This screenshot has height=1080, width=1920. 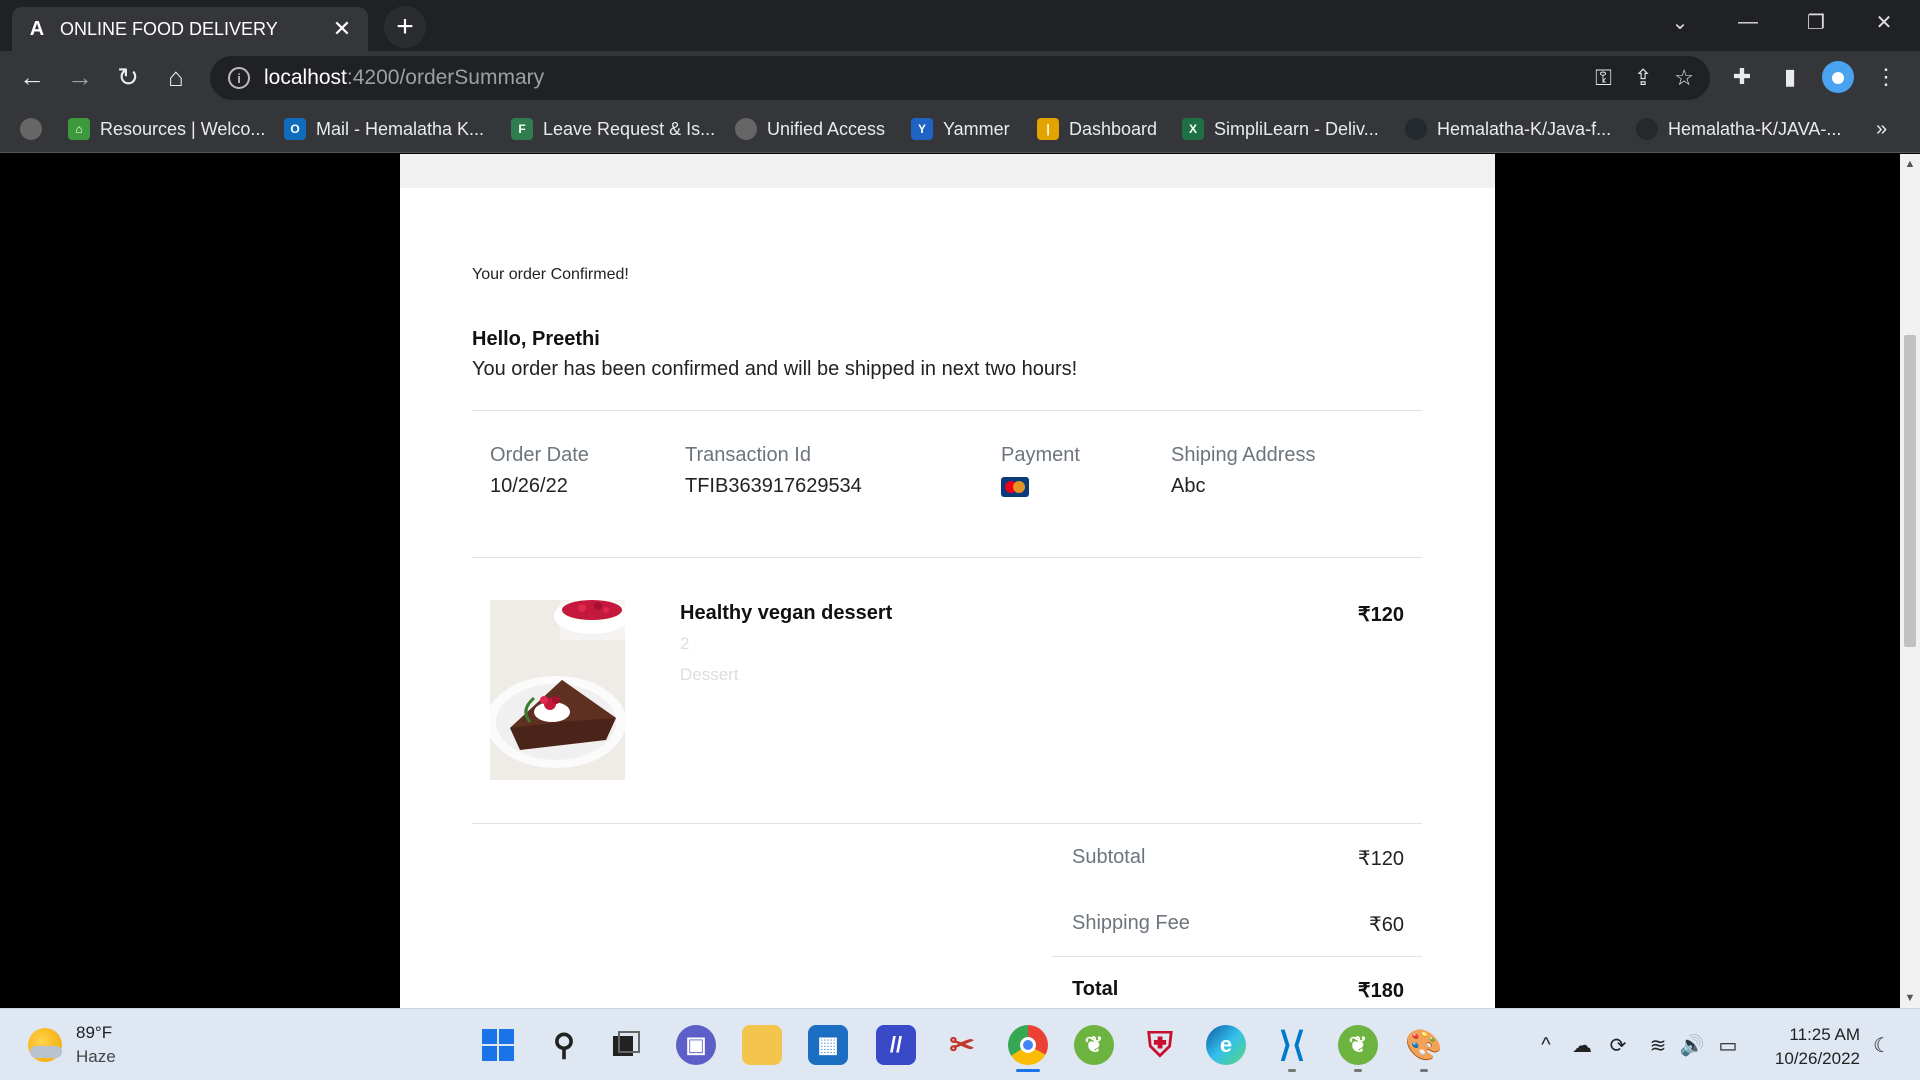 What do you see at coordinates (1810, 1047) in the screenshot?
I see `system-clock: 11:25 AM 10/26/2022` at bounding box center [1810, 1047].